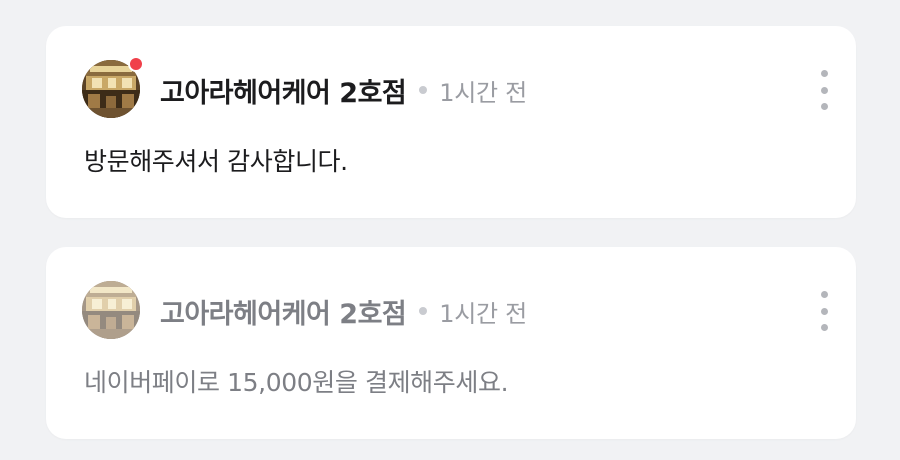 This screenshot has height=460, width=900. I want to click on unread-indicator, so click(136, 64).